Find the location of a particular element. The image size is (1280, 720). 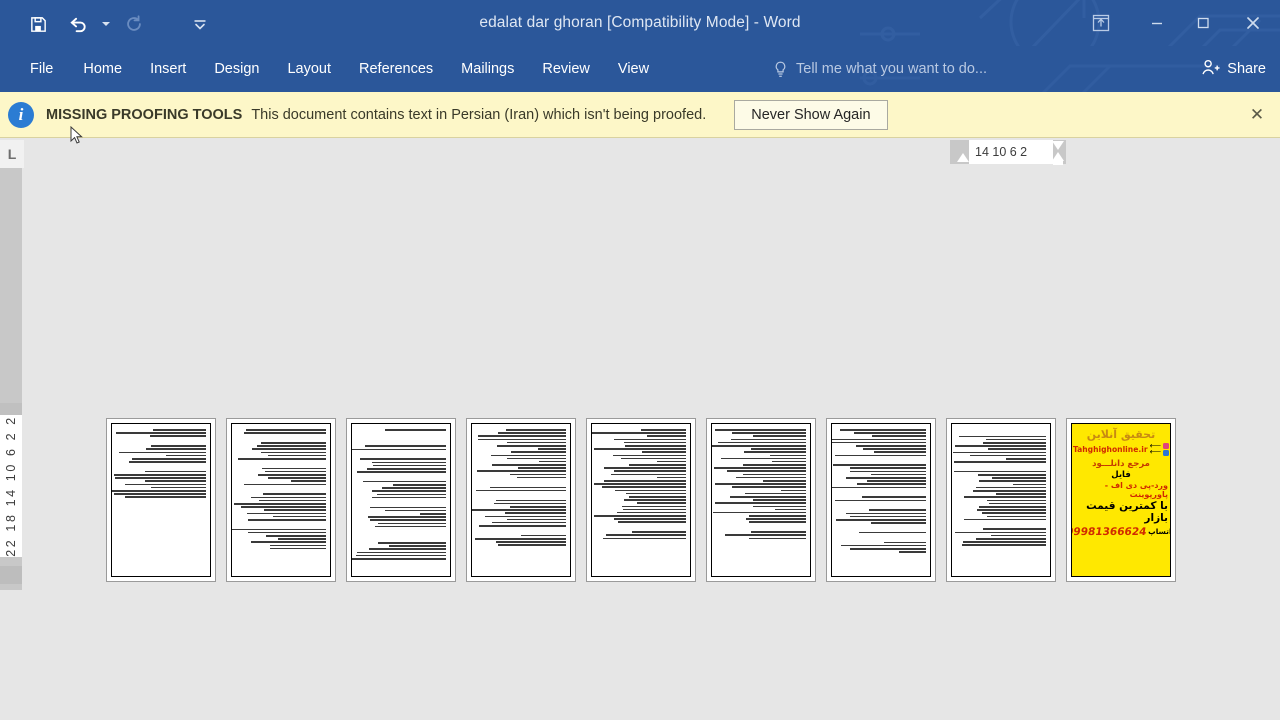

page-content is located at coordinates (281, 500).